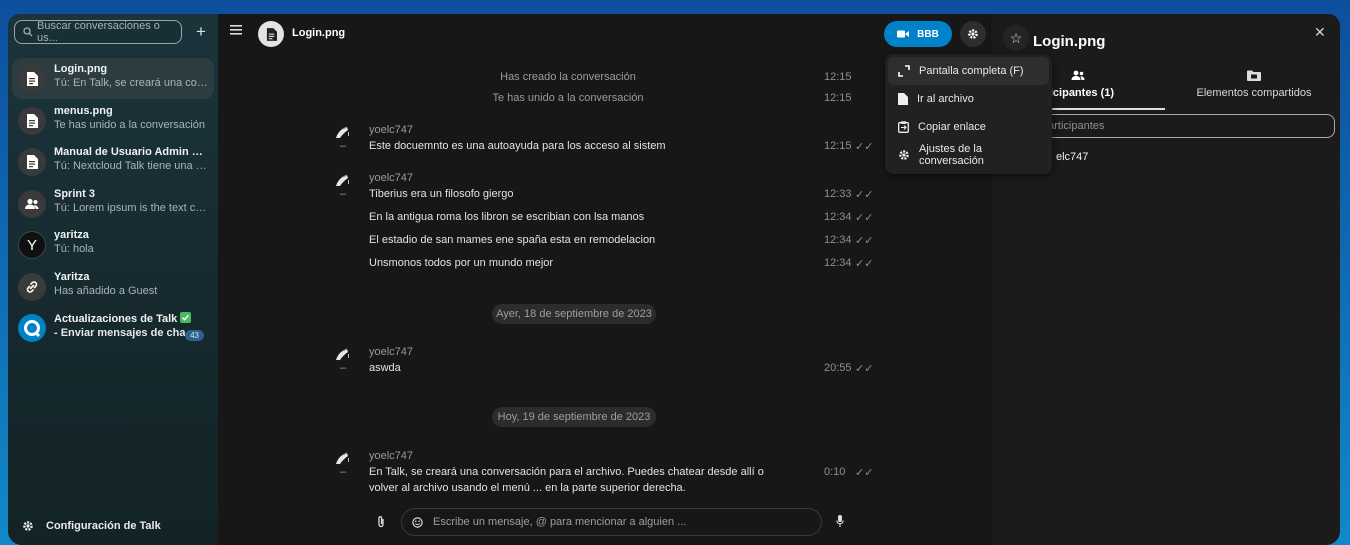  I want to click on menu-item-copy-link: Copiar enlace, so click(968, 127).